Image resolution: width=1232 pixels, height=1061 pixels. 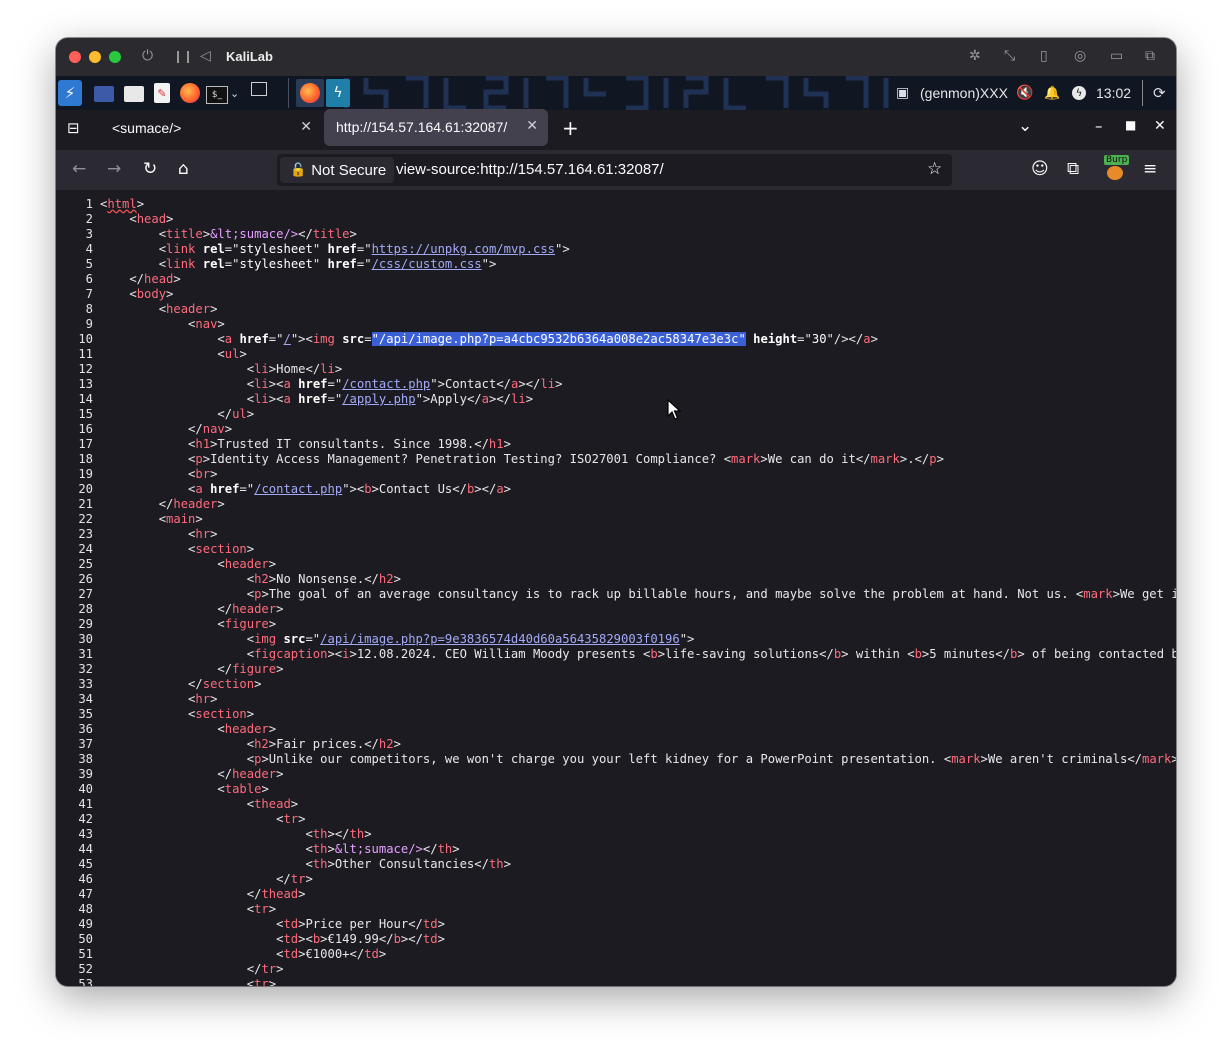 What do you see at coordinates (205, 56) in the screenshot?
I see `back-icon: ◁` at bounding box center [205, 56].